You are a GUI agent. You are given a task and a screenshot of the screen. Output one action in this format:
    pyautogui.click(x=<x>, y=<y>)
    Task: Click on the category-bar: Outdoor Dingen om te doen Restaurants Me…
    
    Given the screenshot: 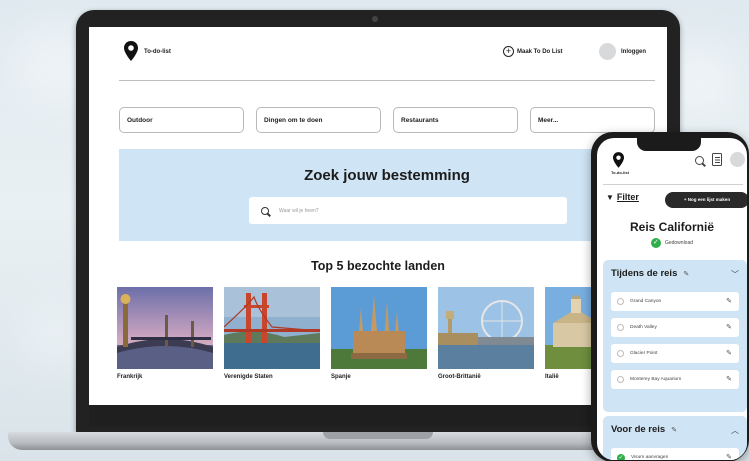 What is the action you would take?
    pyautogui.click(x=387, y=120)
    